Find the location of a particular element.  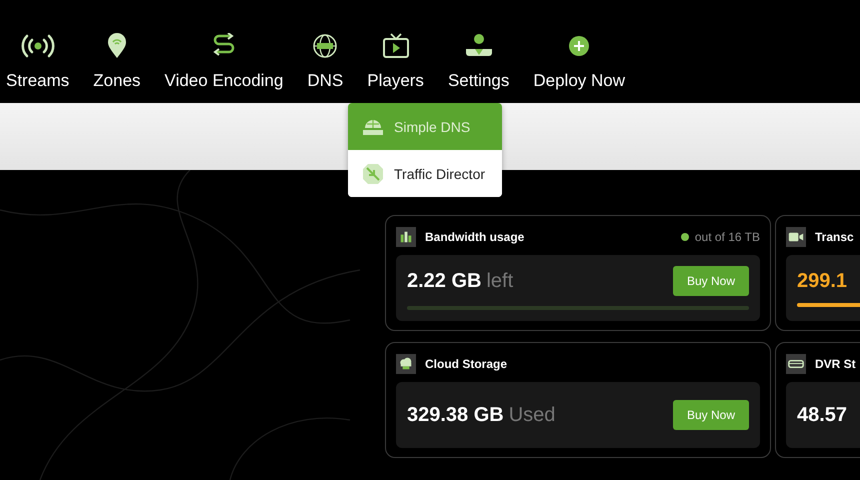

user-icon is located at coordinates (479, 46).